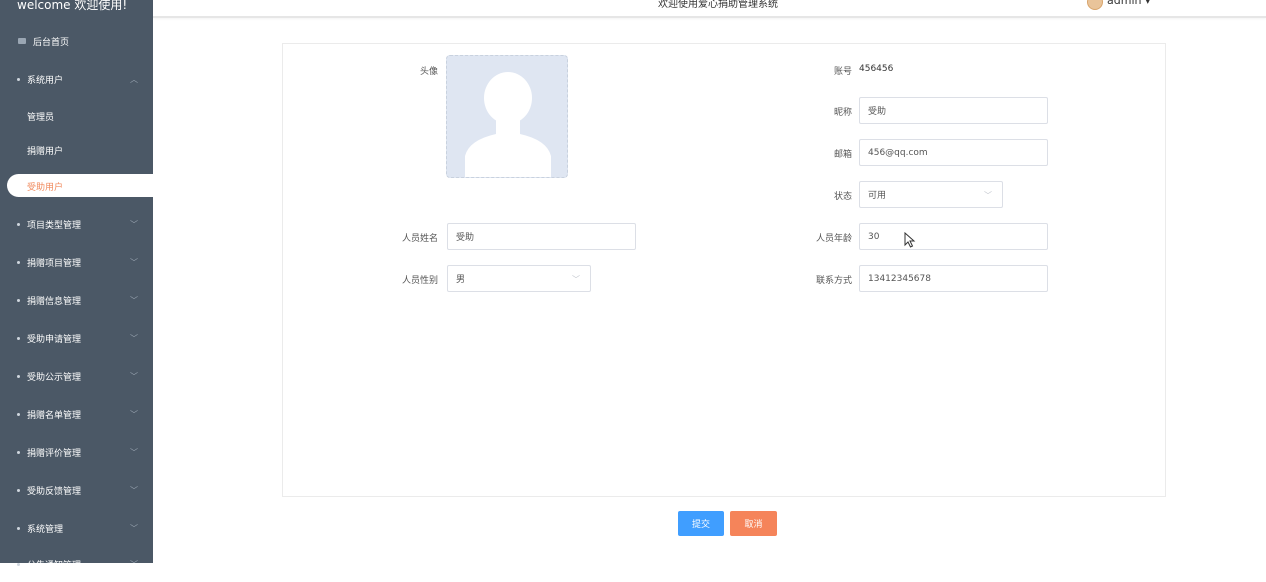 Image resolution: width=1266 pixels, height=582 pixels. I want to click on nickname-input: 受助, so click(953, 110).